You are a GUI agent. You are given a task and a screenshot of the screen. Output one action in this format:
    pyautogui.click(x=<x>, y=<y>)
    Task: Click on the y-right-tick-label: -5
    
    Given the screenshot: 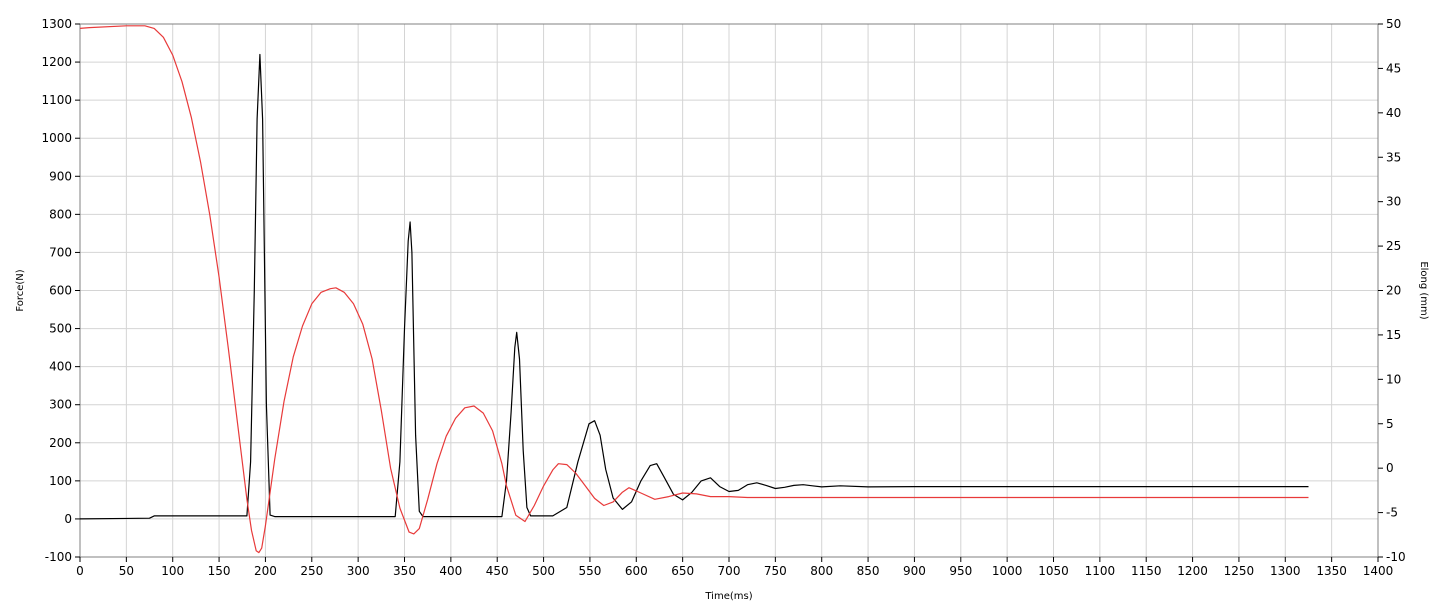 What is the action you would take?
    pyautogui.click(x=1392, y=513)
    